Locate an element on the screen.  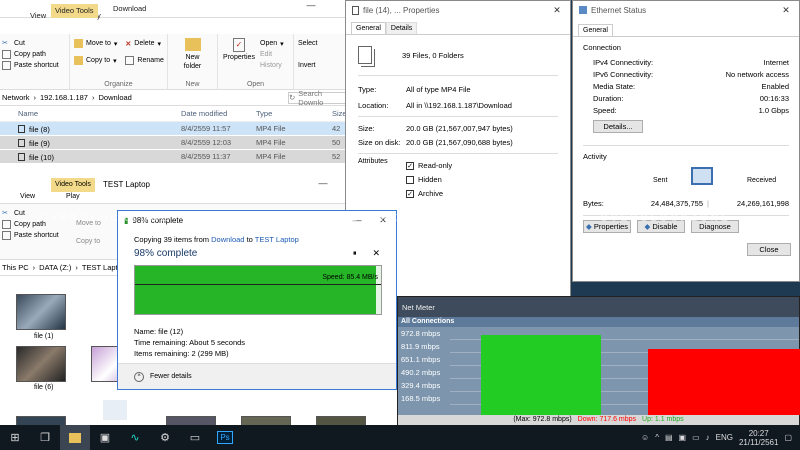
photoshop-icon: Ps is located at coordinates (225, 437).